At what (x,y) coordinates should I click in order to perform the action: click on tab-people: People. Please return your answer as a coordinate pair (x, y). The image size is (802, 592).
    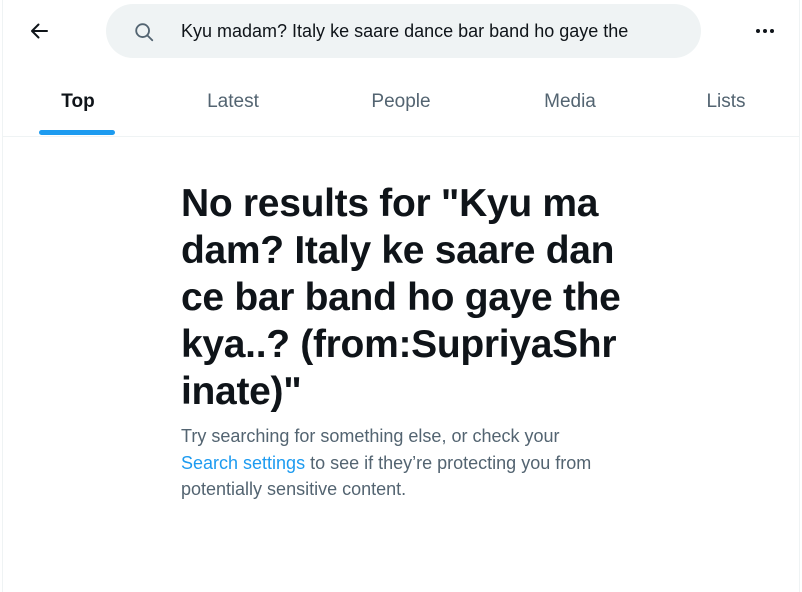
    Looking at the image, I should click on (401, 102).